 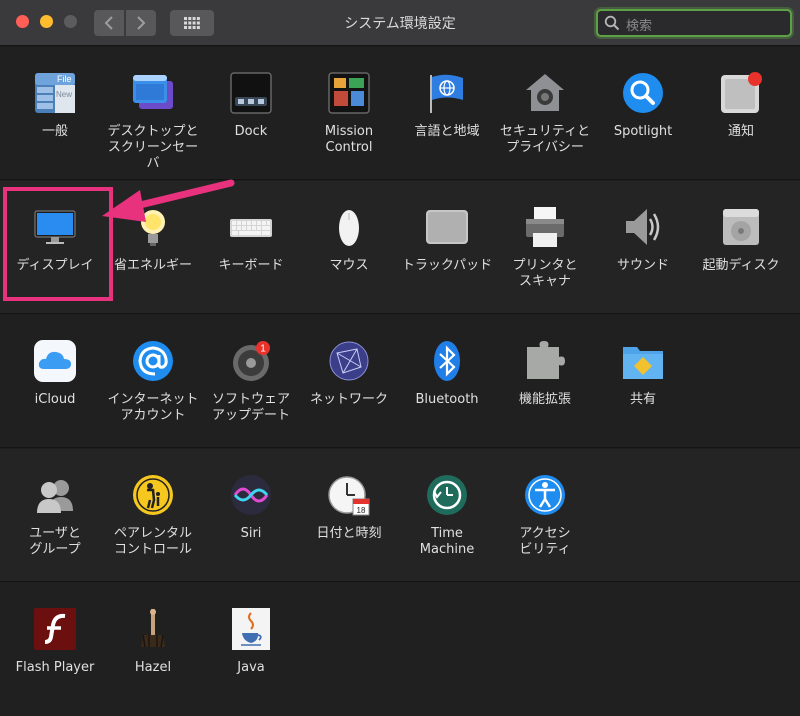 I want to click on pane-accessibility: アクセシ ビリティ, so click(x=545, y=514).